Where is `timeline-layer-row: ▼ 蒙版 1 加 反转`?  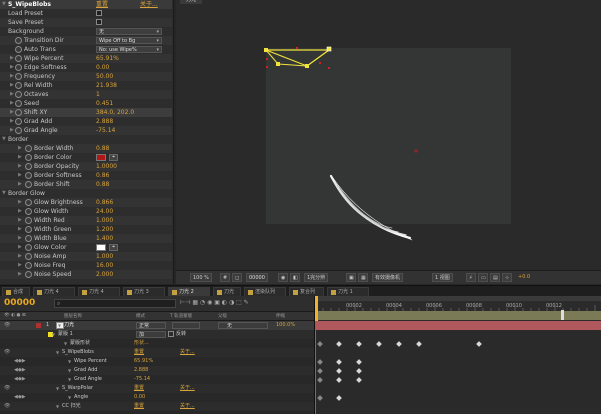
timeline-layer-row: ▼ 蒙版 1 加 反转 is located at coordinates (157, 334).